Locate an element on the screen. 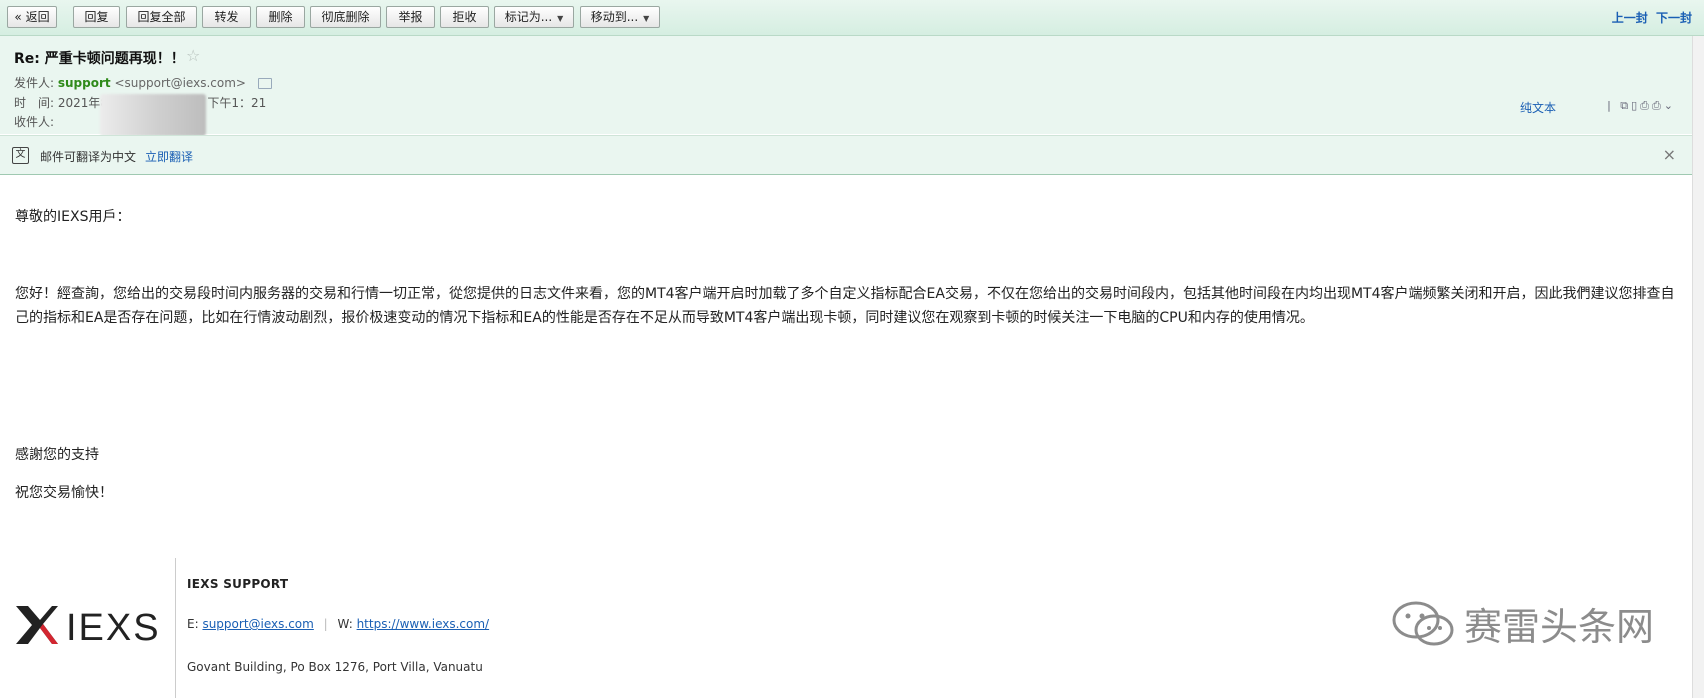 Image resolution: width=1704 pixels, height=698 pixels. sender-name: support is located at coordinates (84, 83).